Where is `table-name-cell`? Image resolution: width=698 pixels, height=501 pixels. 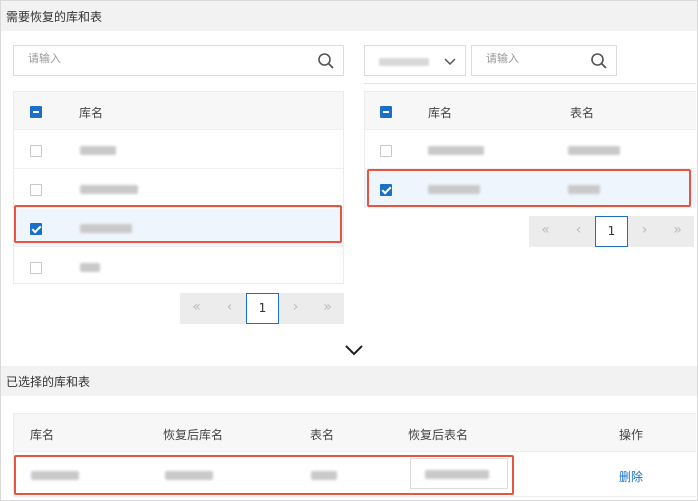 table-name-cell is located at coordinates (594, 150).